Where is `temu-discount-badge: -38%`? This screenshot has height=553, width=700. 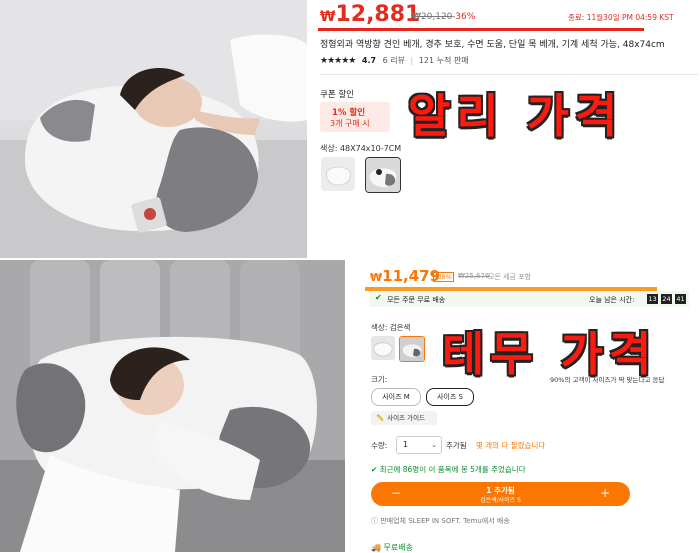 temu-discount-badge: -38% is located at coordinates (443, 277).